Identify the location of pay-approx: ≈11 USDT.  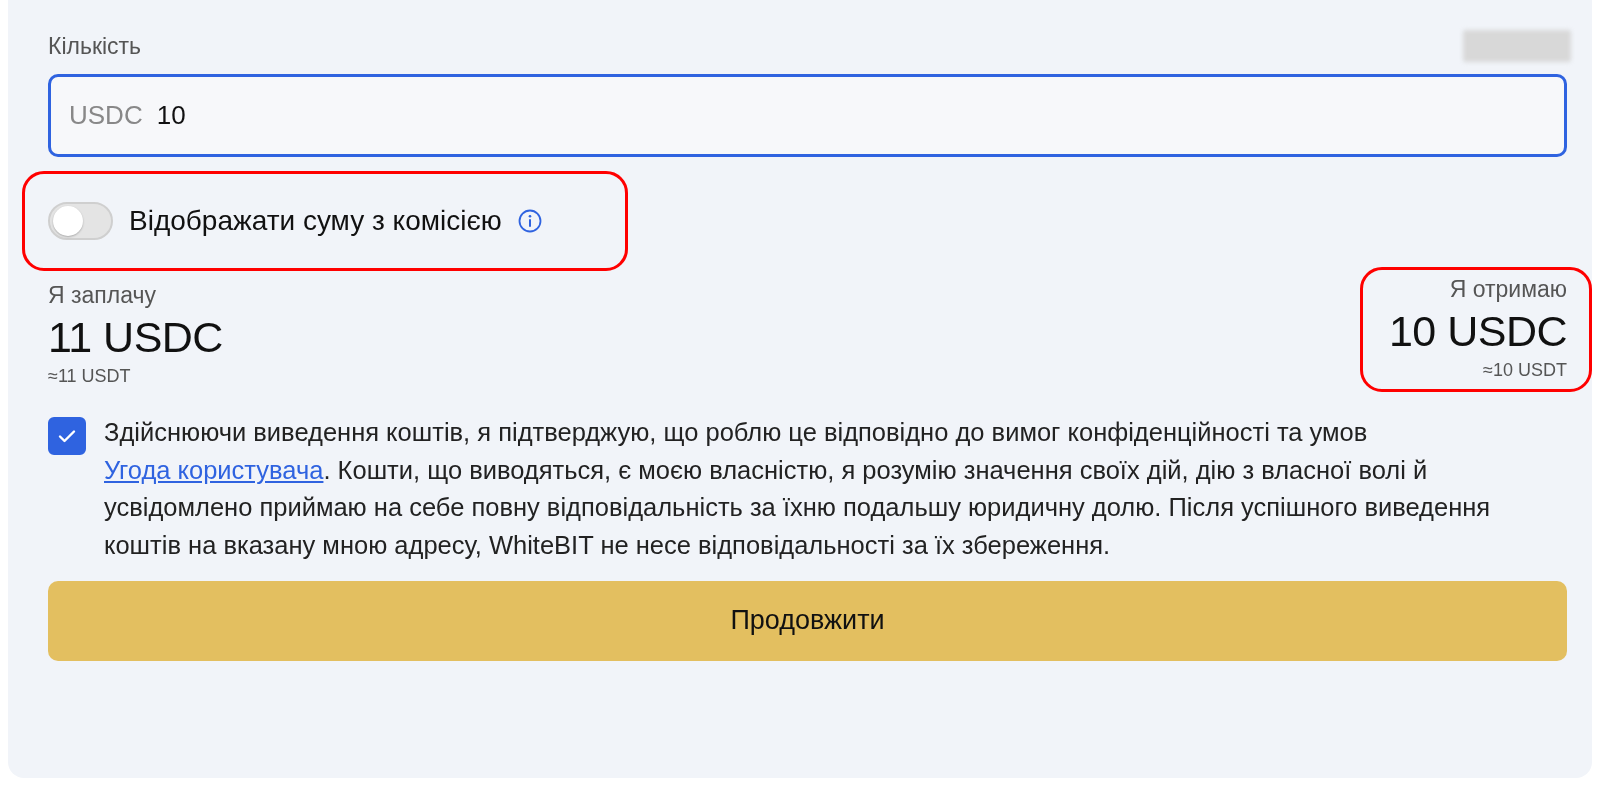
(90, 376).